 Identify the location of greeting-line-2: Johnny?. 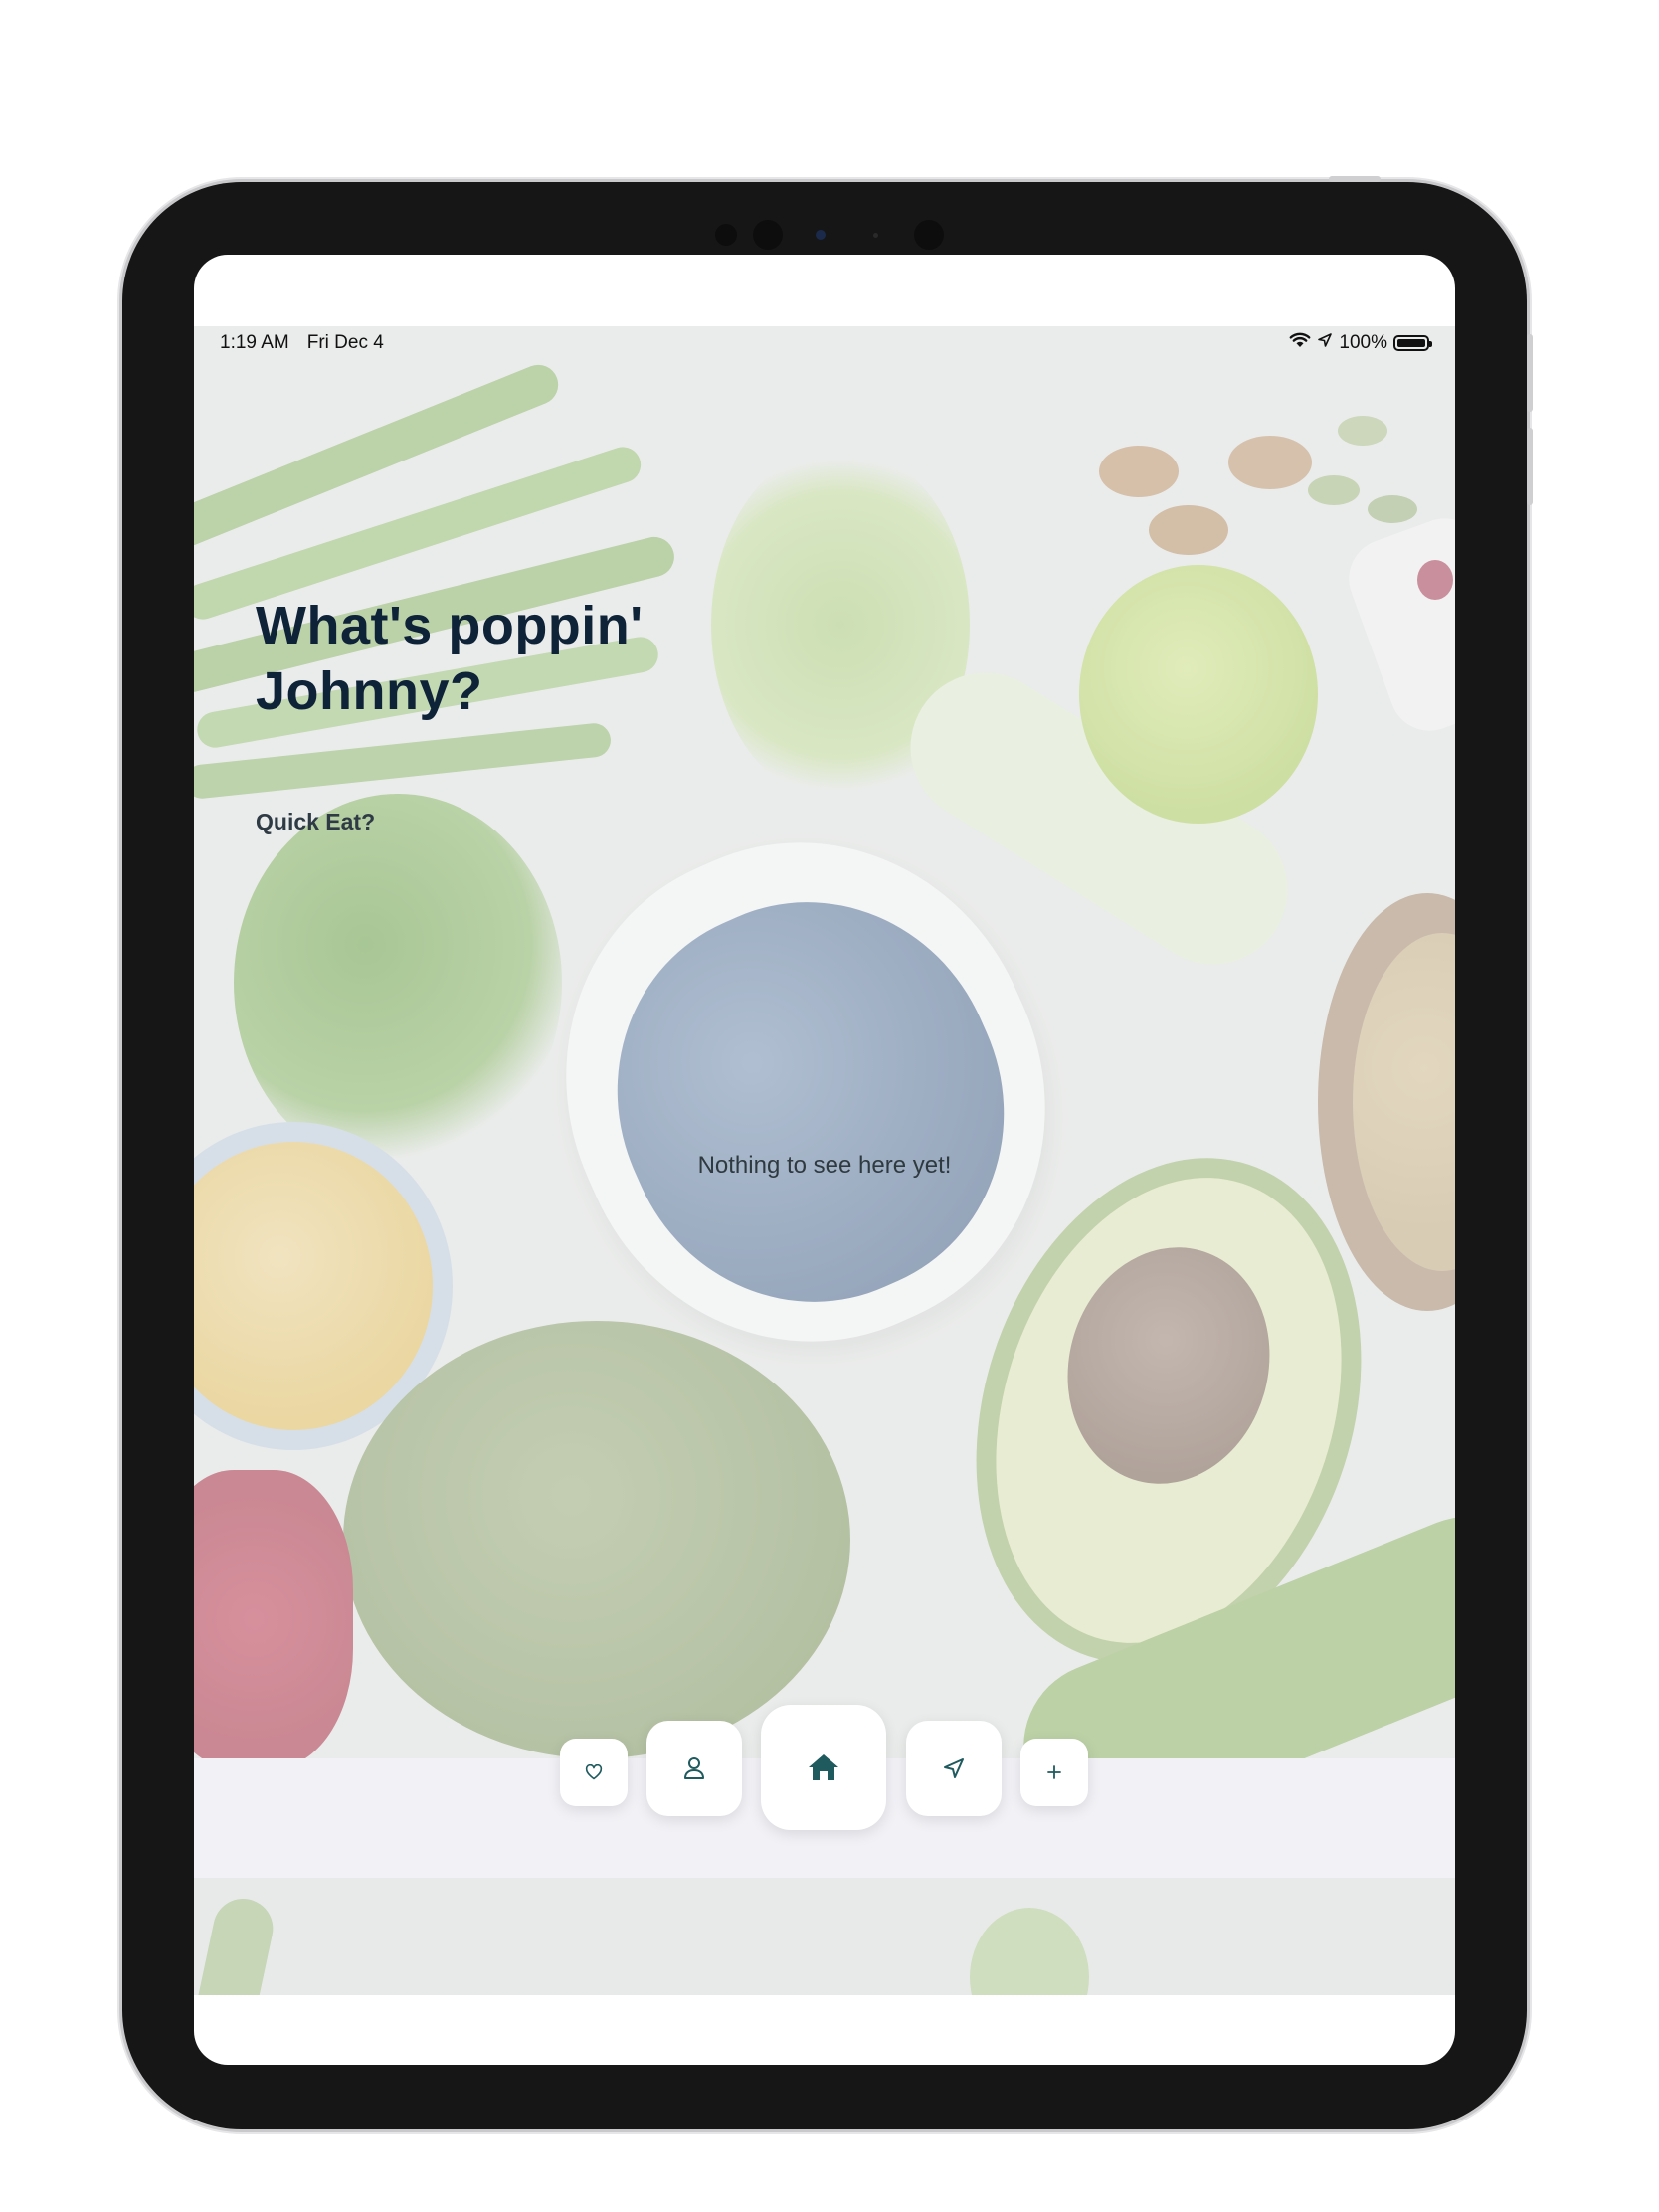
(369, 691).